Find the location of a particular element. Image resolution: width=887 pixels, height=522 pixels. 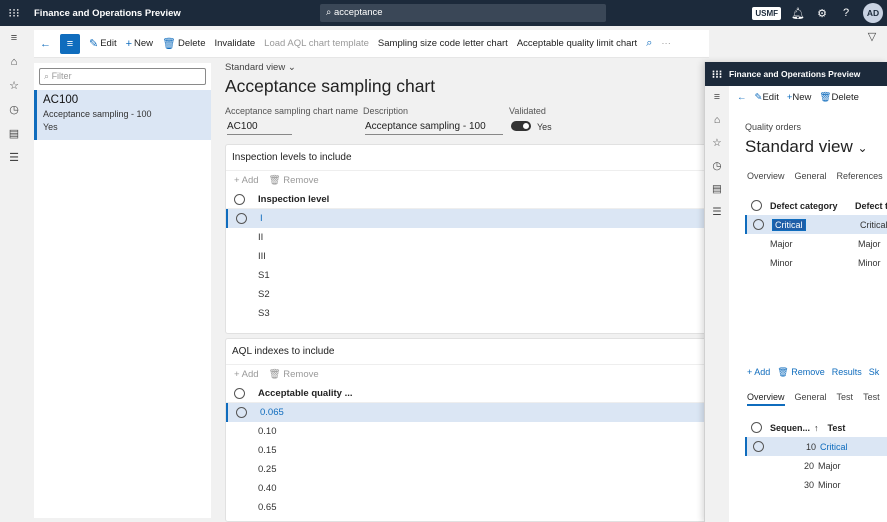

tab-overview: Overview is located at coordinates (766, 176).